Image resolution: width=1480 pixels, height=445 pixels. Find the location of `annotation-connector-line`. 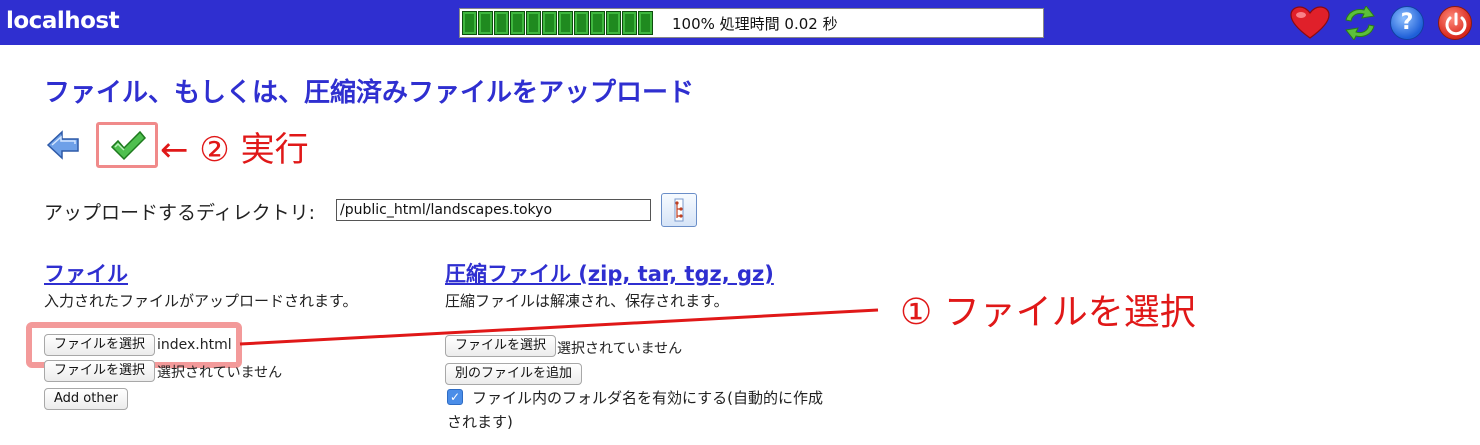

annotation-connector-line is located at coordinates (559, 327).